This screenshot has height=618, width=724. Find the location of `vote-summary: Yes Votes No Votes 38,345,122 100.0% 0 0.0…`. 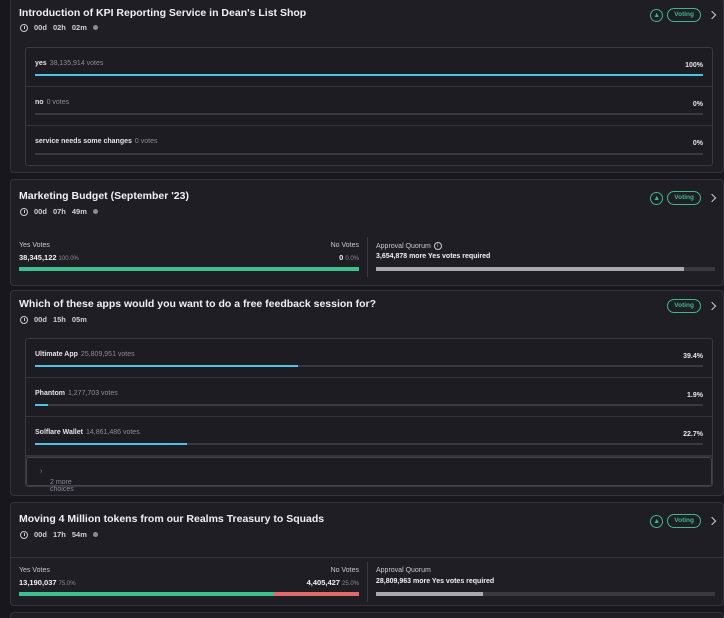

vote-summary: Yes Votes No Votes 38,345,122 100.0% 0 0.0… is located at coordinates (367, 257).